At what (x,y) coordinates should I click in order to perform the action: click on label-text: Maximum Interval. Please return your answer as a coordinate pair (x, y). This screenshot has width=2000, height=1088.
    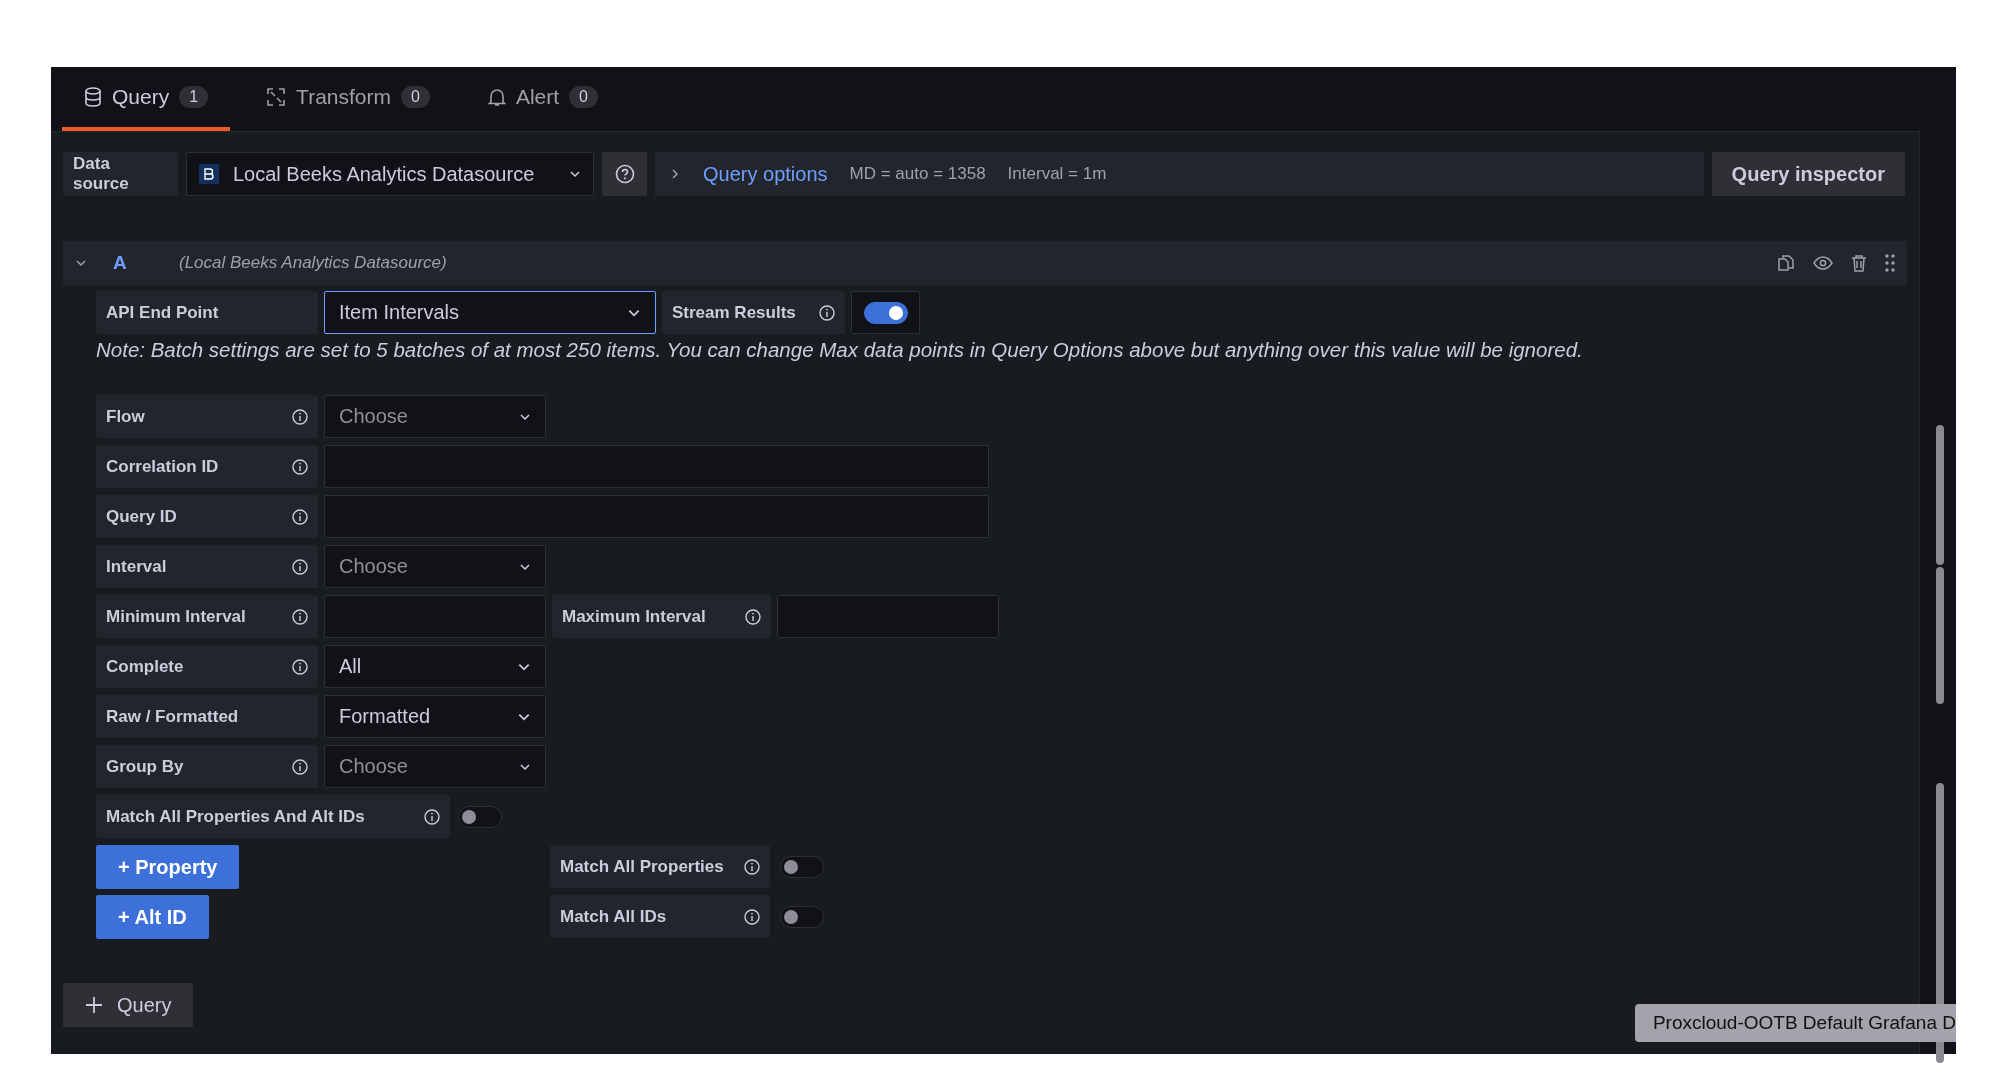
    Looking at the image, I should click on (634, 616).